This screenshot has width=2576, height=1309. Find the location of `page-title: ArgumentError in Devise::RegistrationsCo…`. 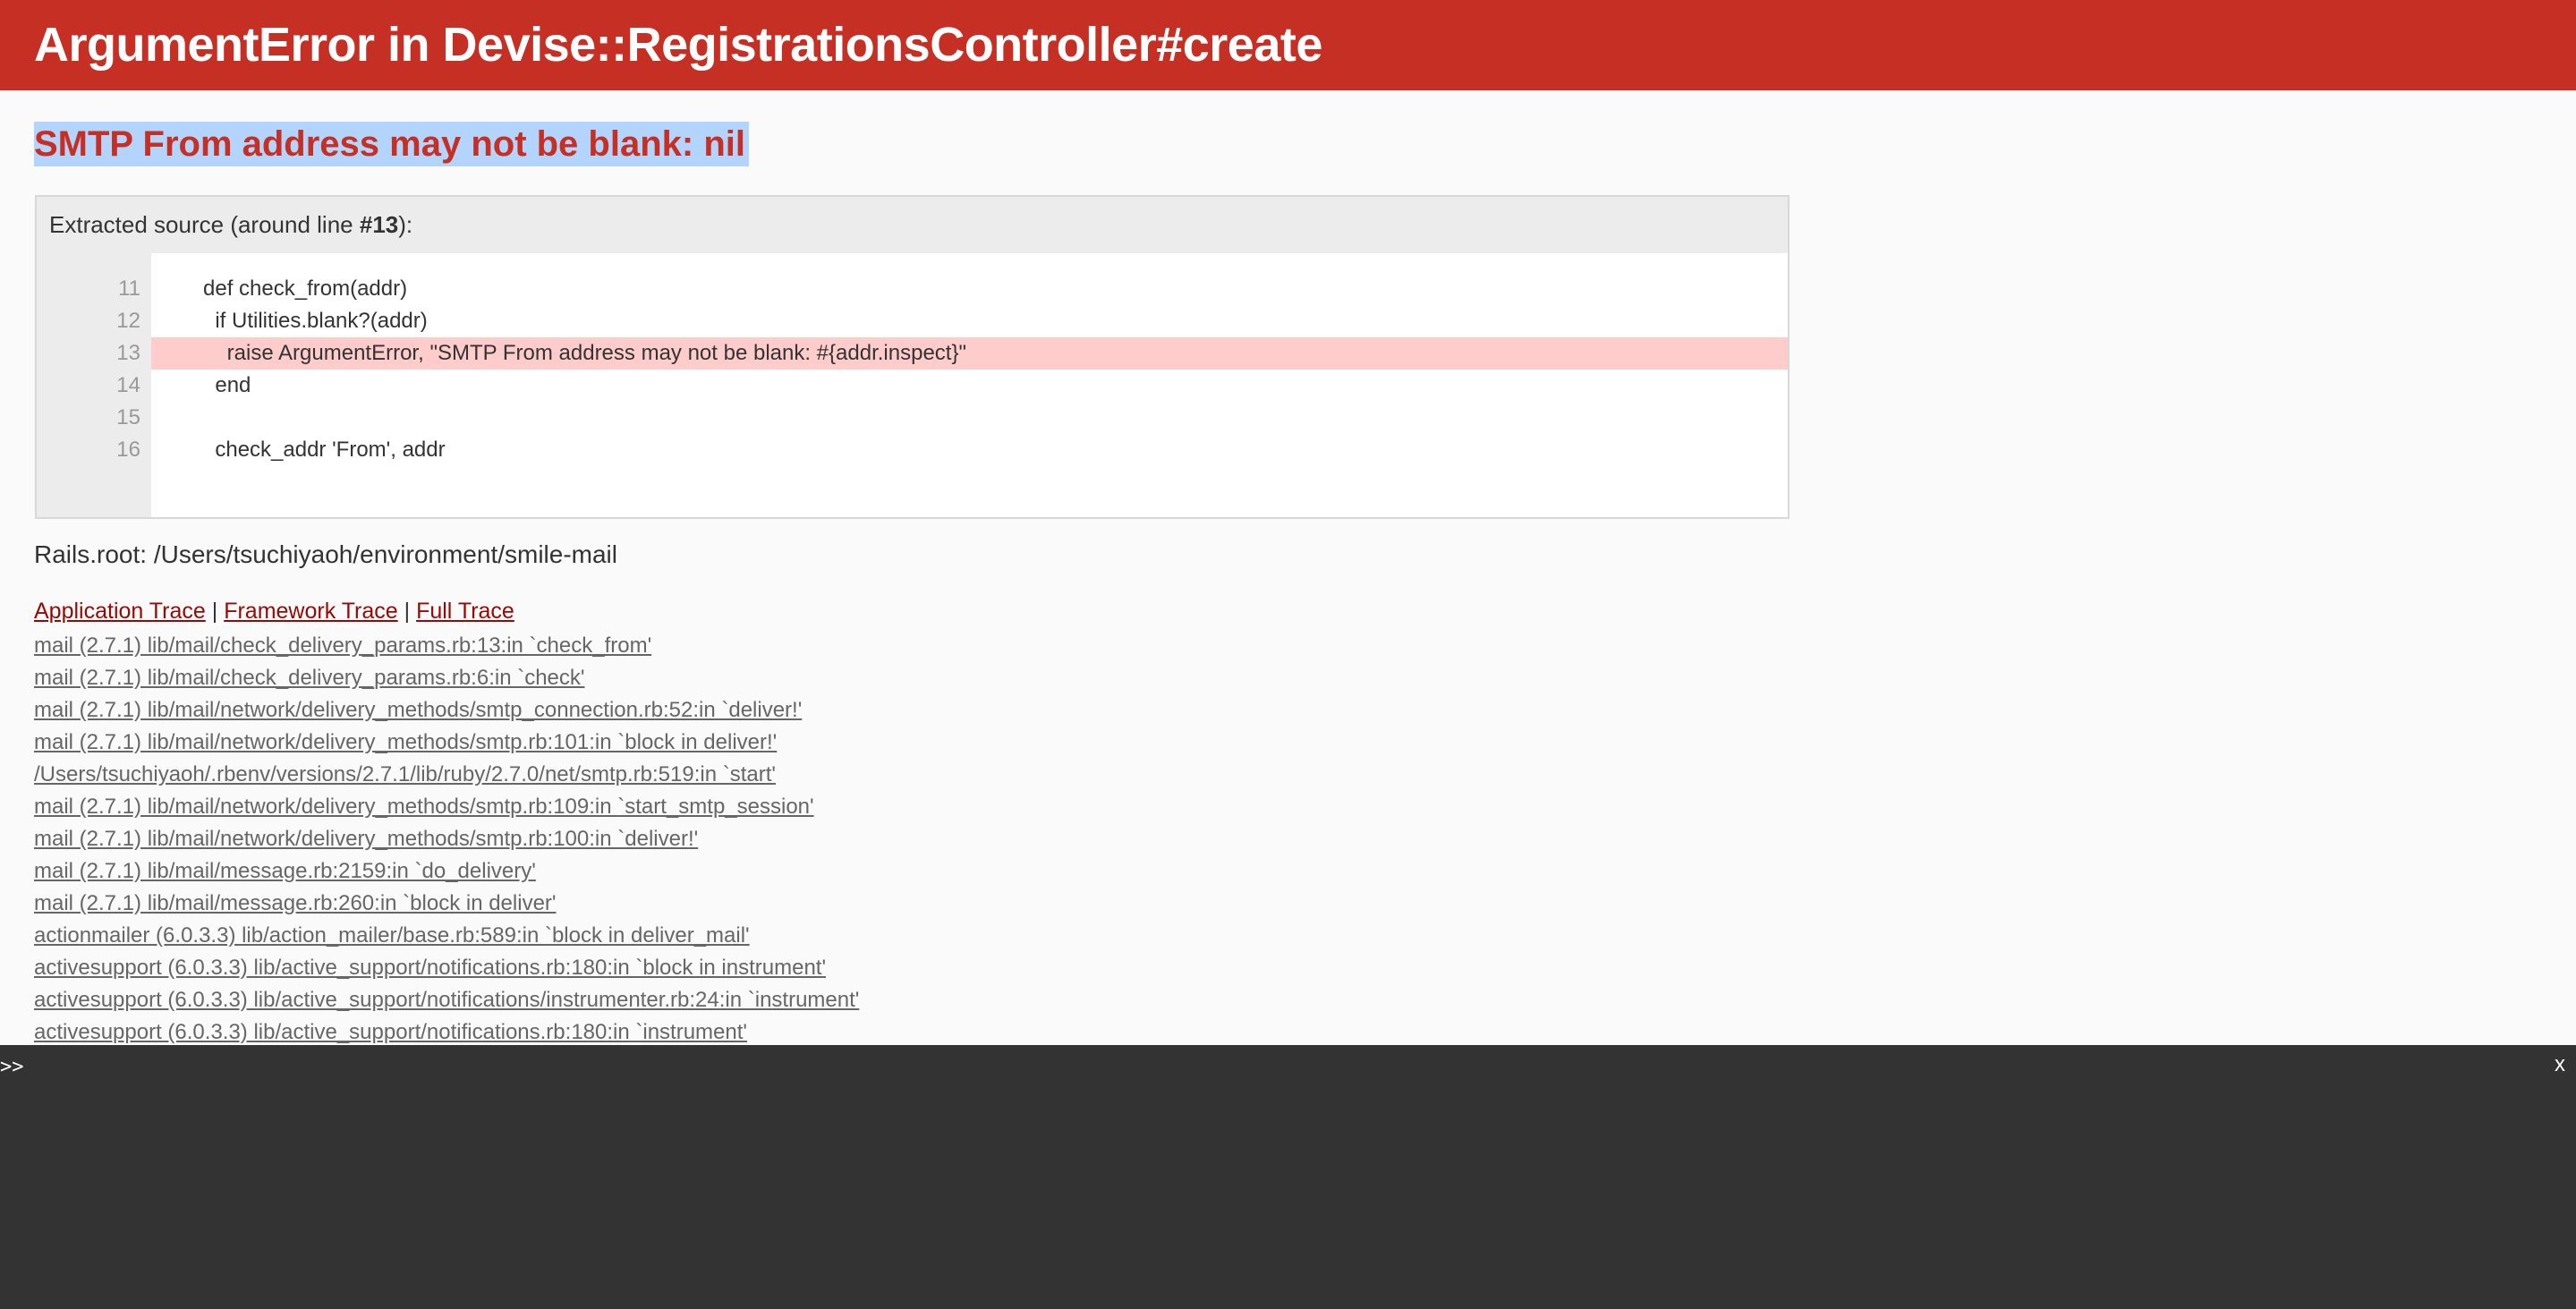

page-title: ArgumentError in Devise::RegistrationsCo… is located at coordinates (678, 45).